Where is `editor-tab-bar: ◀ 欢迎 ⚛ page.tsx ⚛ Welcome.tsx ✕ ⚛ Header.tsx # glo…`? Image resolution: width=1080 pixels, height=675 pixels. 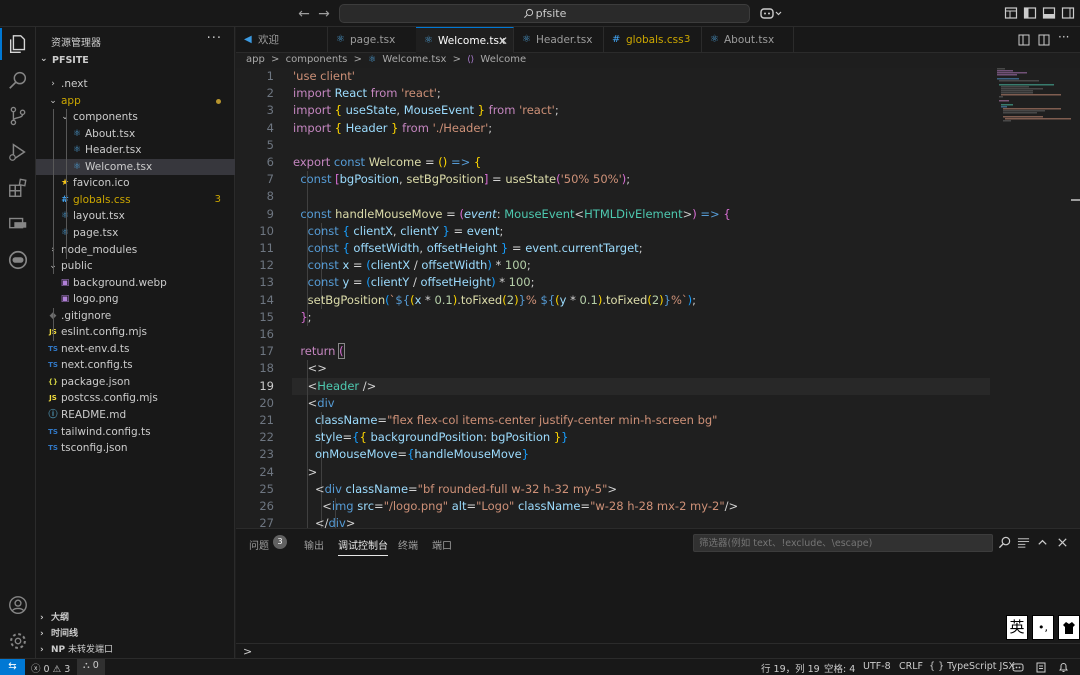 editor-tab-bar: ◀ 欢迎 ⚛ page.tsx ⚛ Welcome.tsx ✕ ⚛ Header.tsx # glo… is located at coordinates (658, 40).